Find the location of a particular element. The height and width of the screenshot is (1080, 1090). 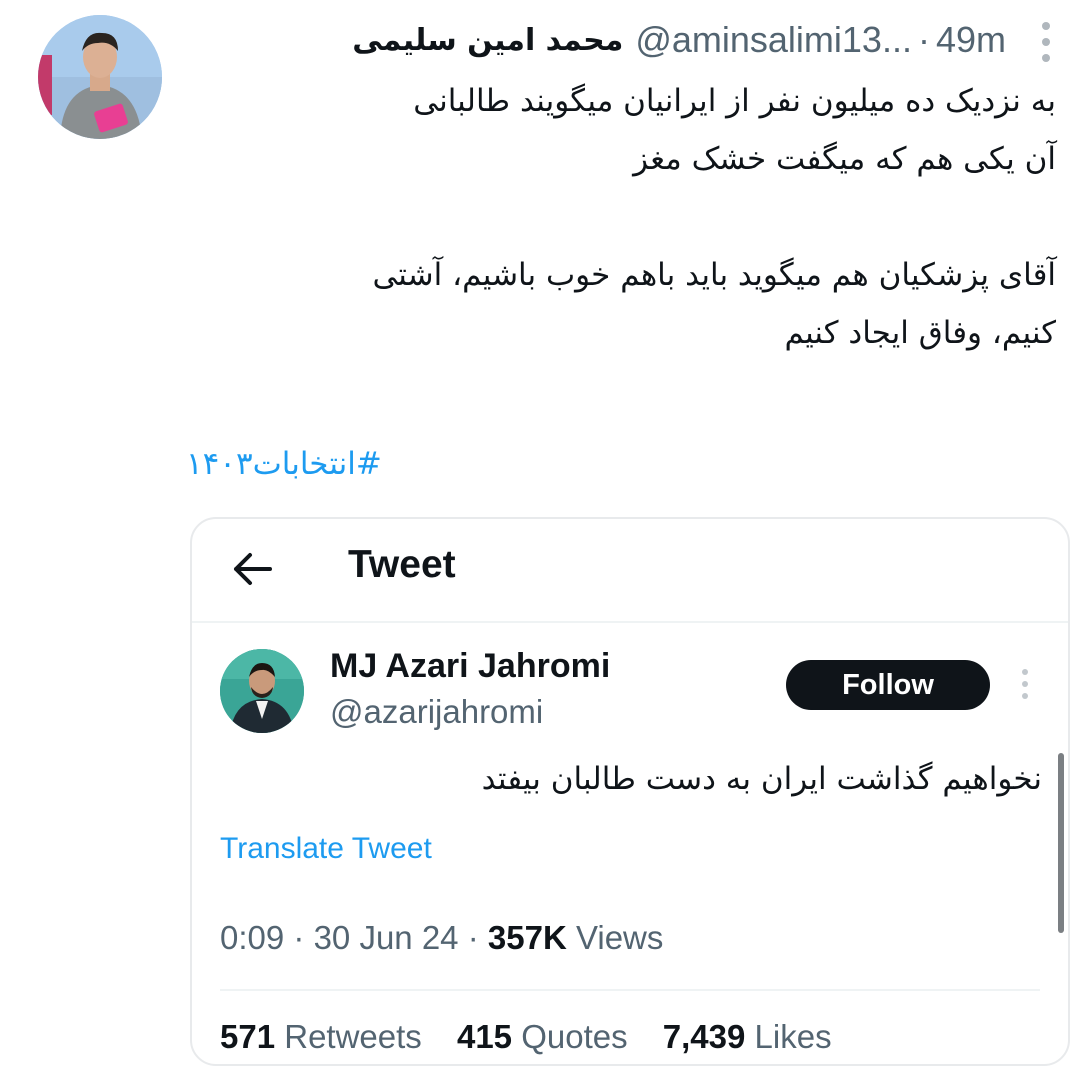

scrollbar is located at coordinates (1061, 843).